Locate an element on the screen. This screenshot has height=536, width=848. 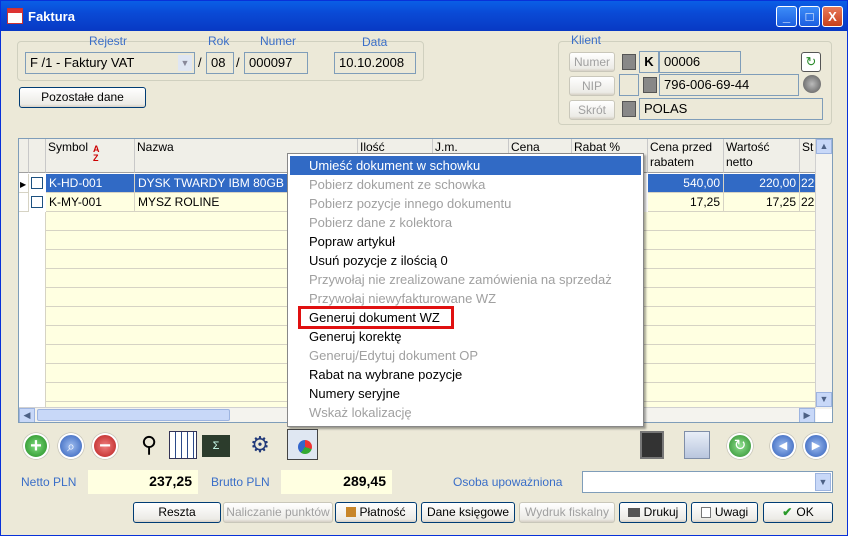
rejestr-label: Rejestr is located at coordinates (108, 41).